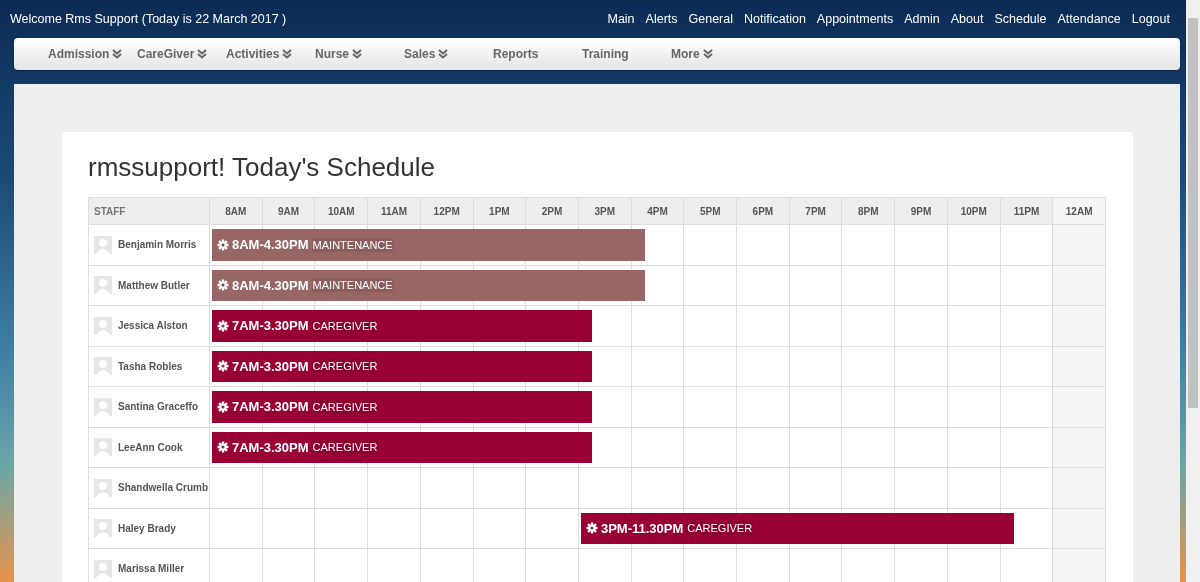 This screenshot has height=582, width=1200. What do you see at coordinates (270, 54) in the screenshot?
I see `menu-item: Activities` at bounding box center [270, 54].